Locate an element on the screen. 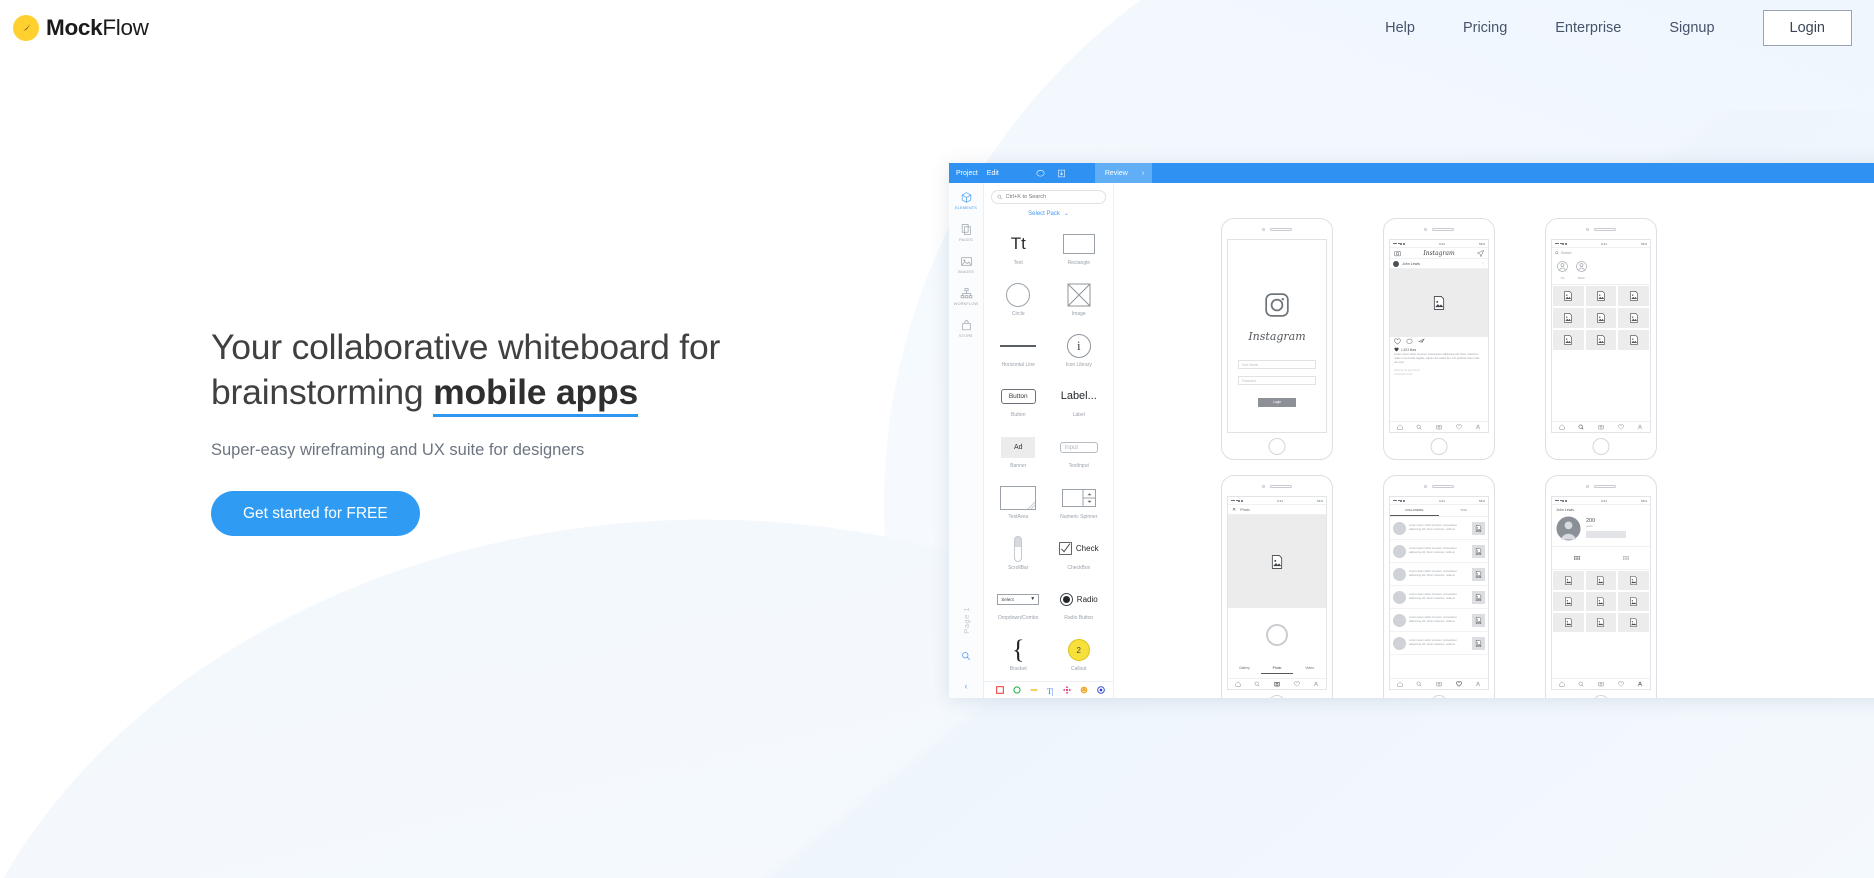 The image size is (1874, 878). sidebar-item-store: STORE is located at coordinates (966, 328).